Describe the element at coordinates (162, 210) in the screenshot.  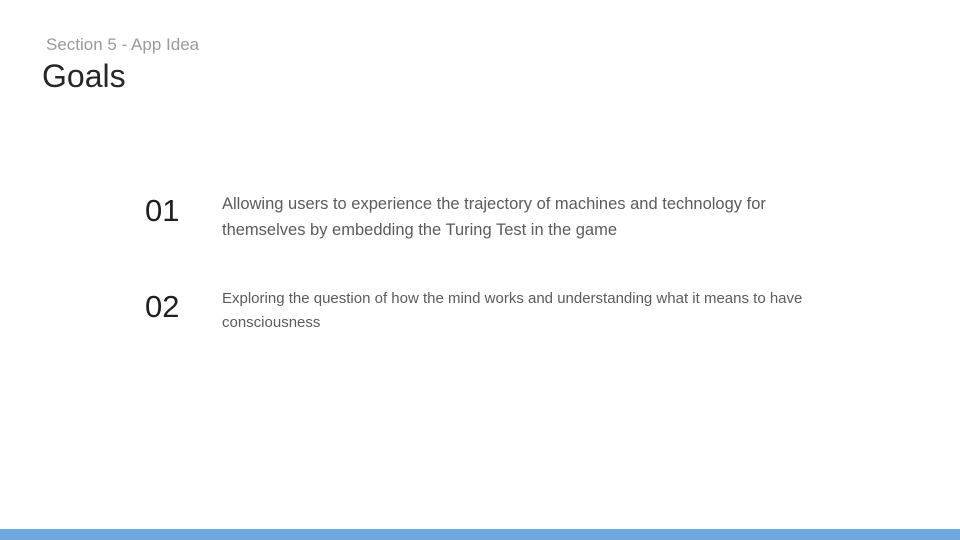
I see `goal-number: 01` at that location.